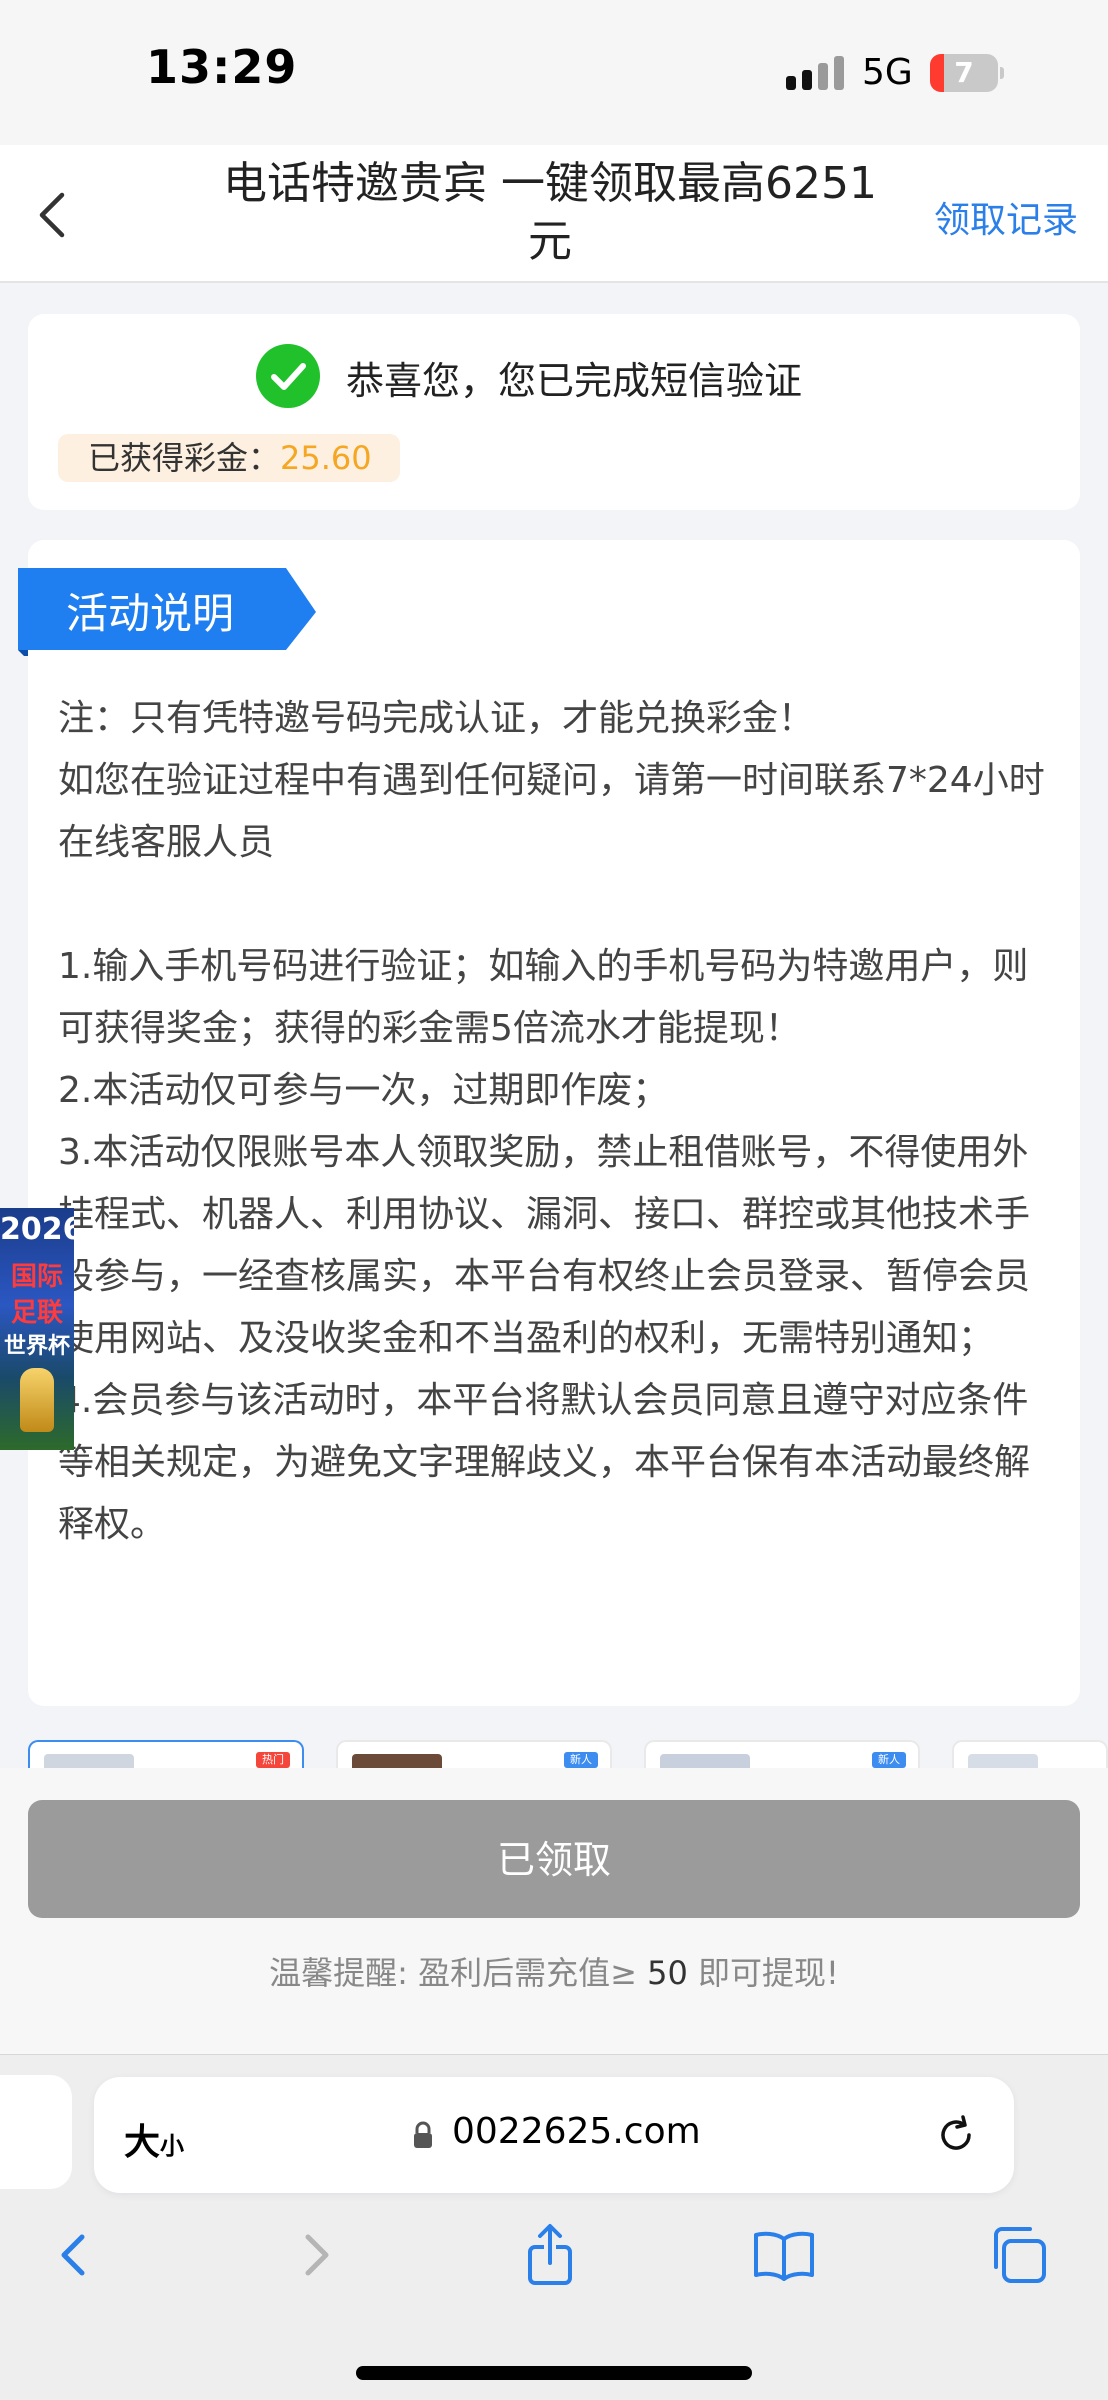 This screenshot has height=2400, width=1108. Describe the element at coordinates (1006, 217) in the screenshot. I see `claim-records-link: 领取记录` at that location.